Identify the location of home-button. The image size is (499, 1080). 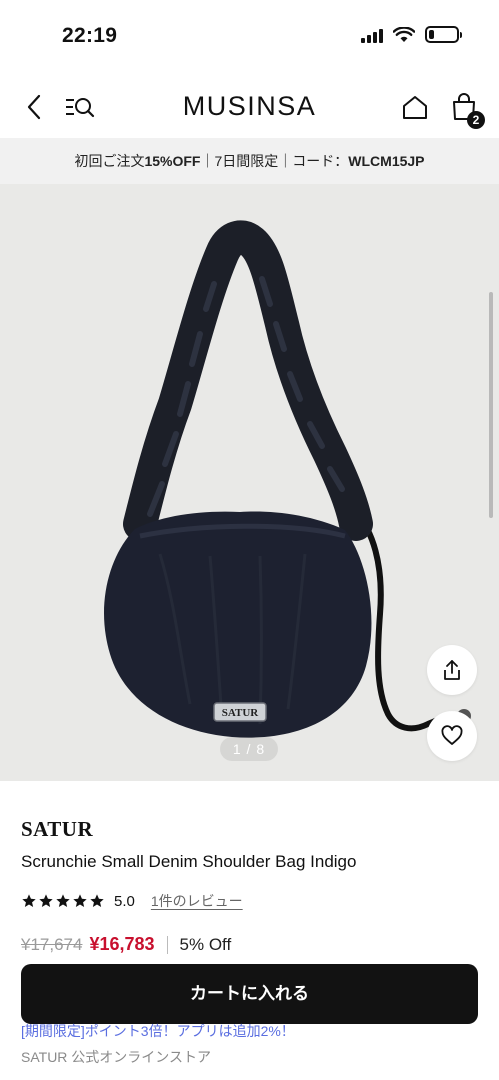
(415, 107).